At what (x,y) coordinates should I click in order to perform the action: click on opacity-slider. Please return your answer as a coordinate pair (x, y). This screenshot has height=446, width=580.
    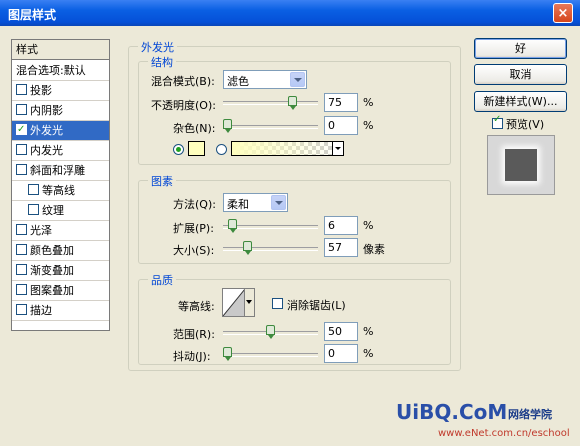
    Looking at the image, I should click on (270, 103).